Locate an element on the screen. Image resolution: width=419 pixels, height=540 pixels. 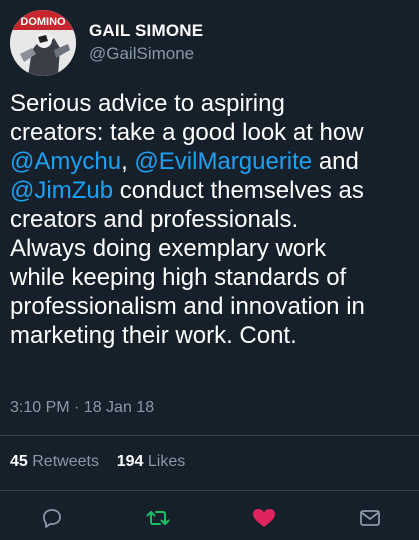
tweet-text-segment: and is located at coordinates (335, 161).